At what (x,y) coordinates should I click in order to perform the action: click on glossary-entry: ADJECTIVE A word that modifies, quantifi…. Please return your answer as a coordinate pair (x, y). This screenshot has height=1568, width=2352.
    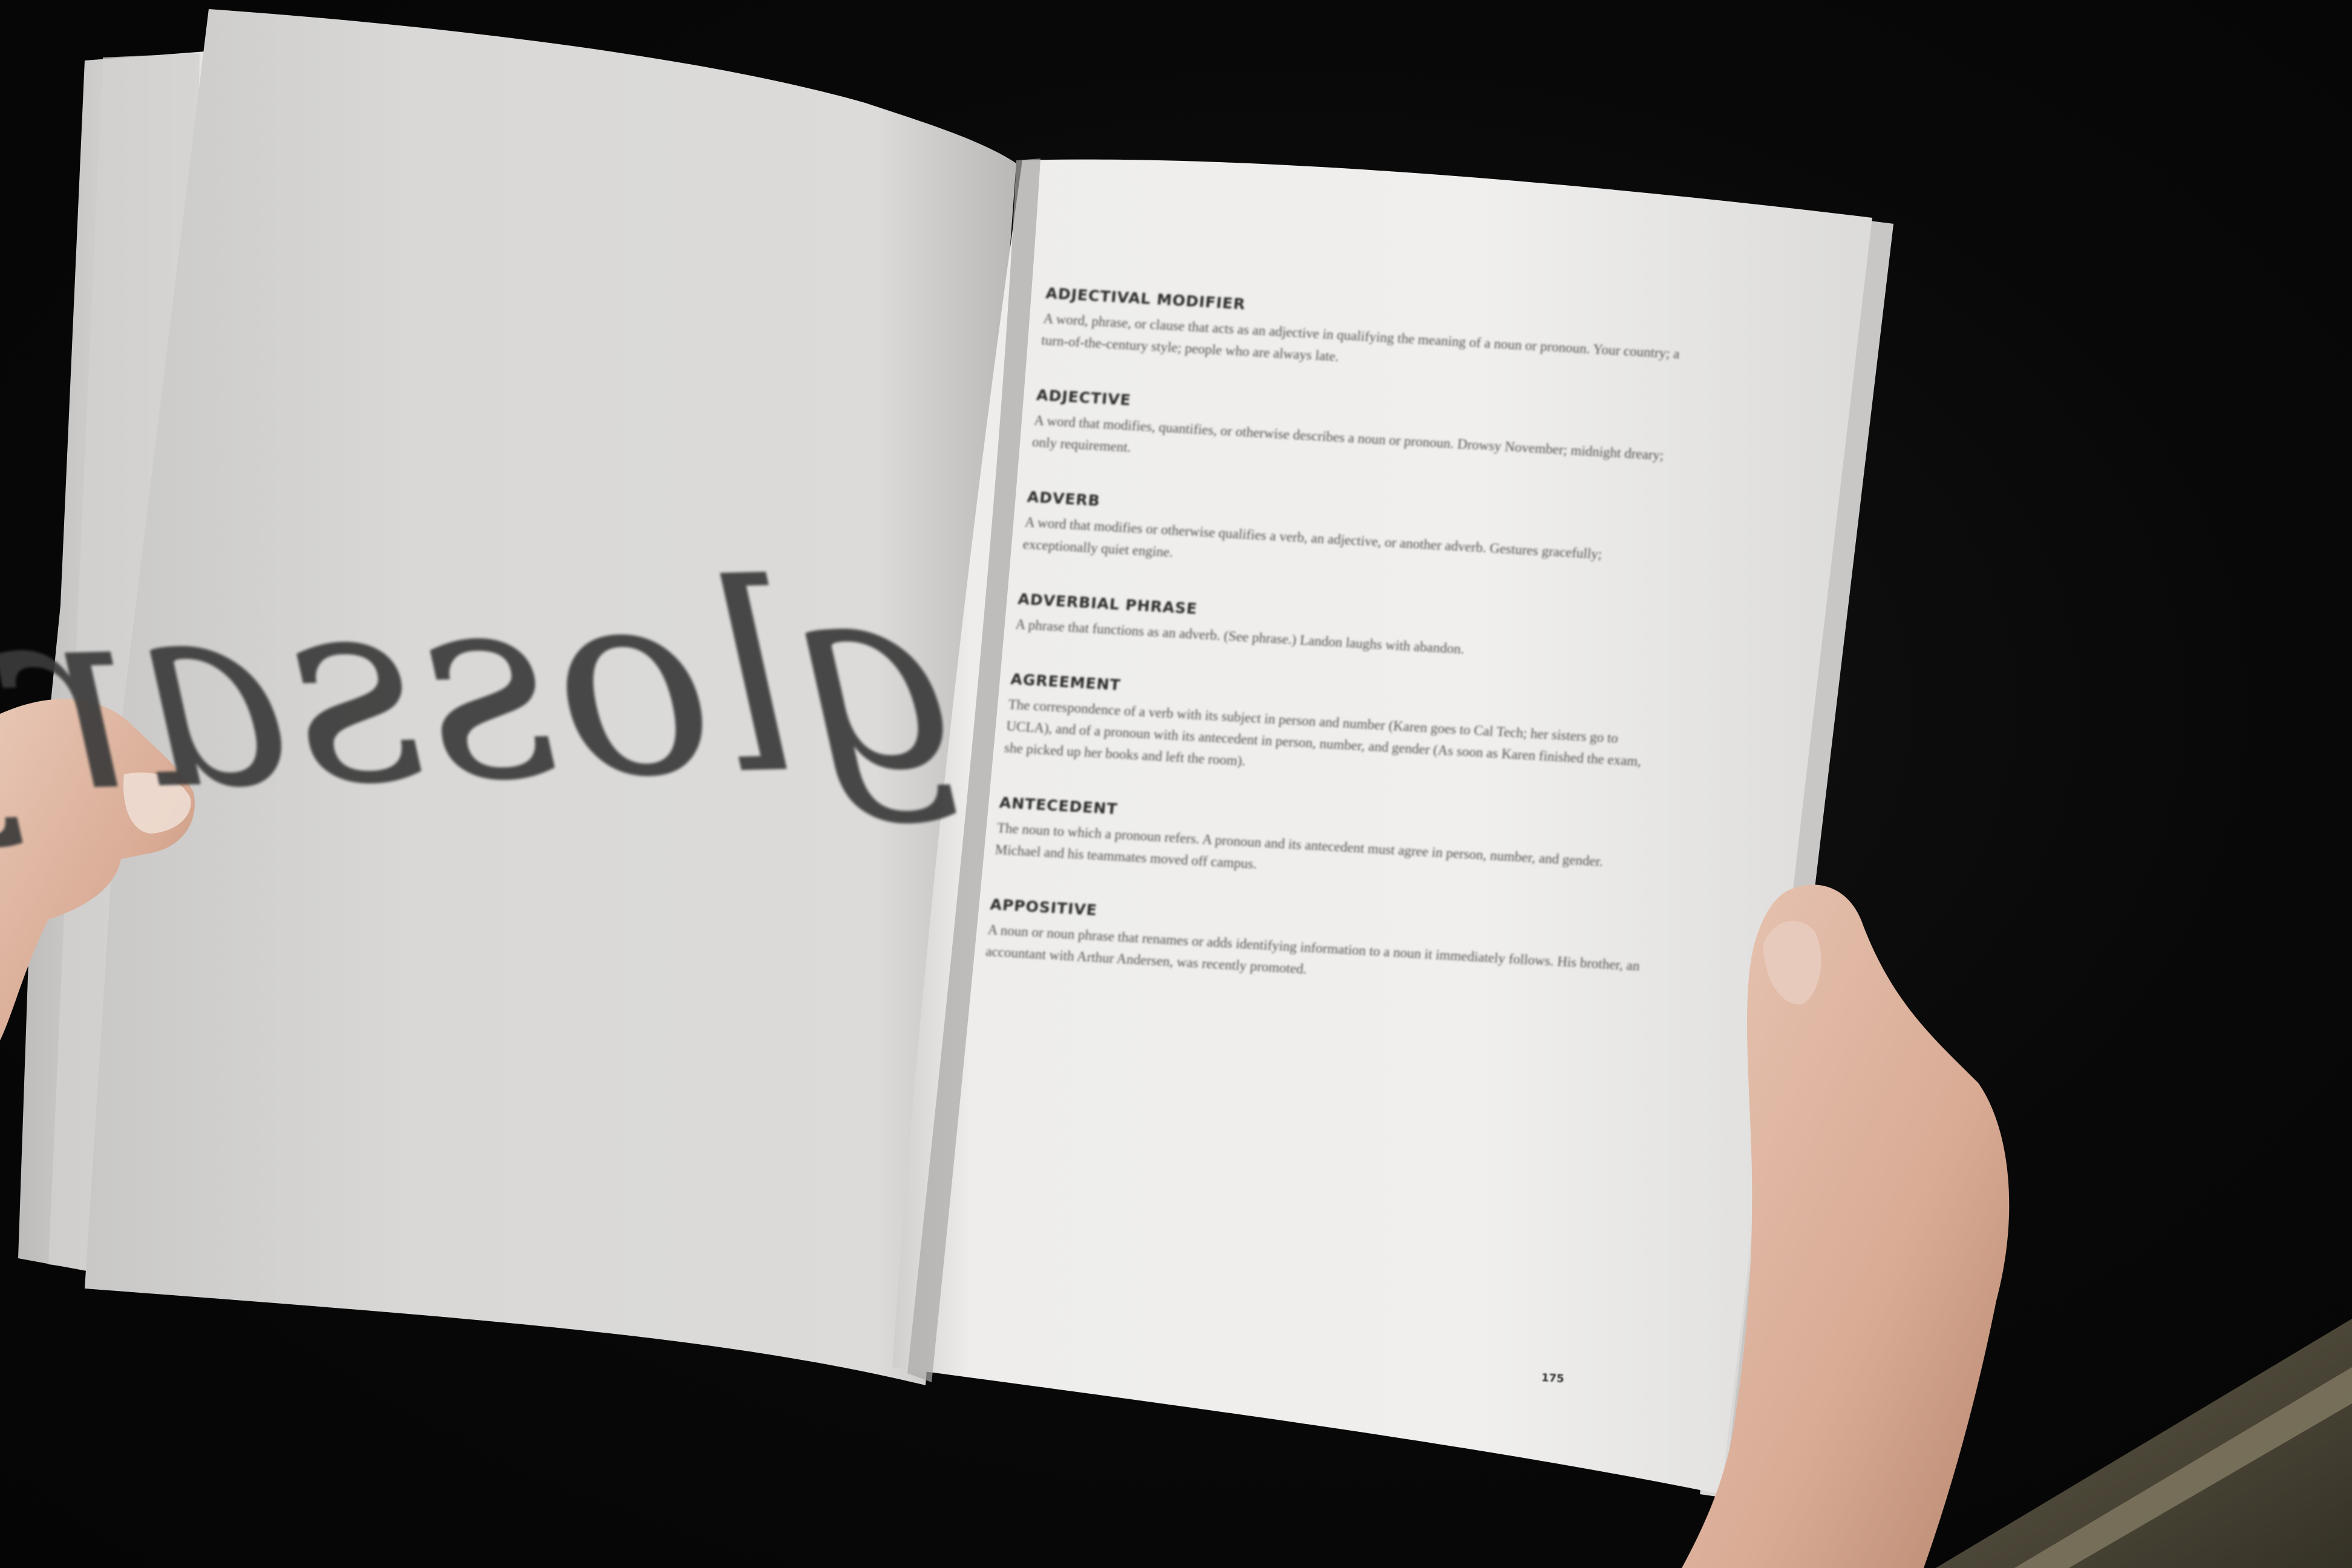
    Looking at the image, I should click on (1360, 438).